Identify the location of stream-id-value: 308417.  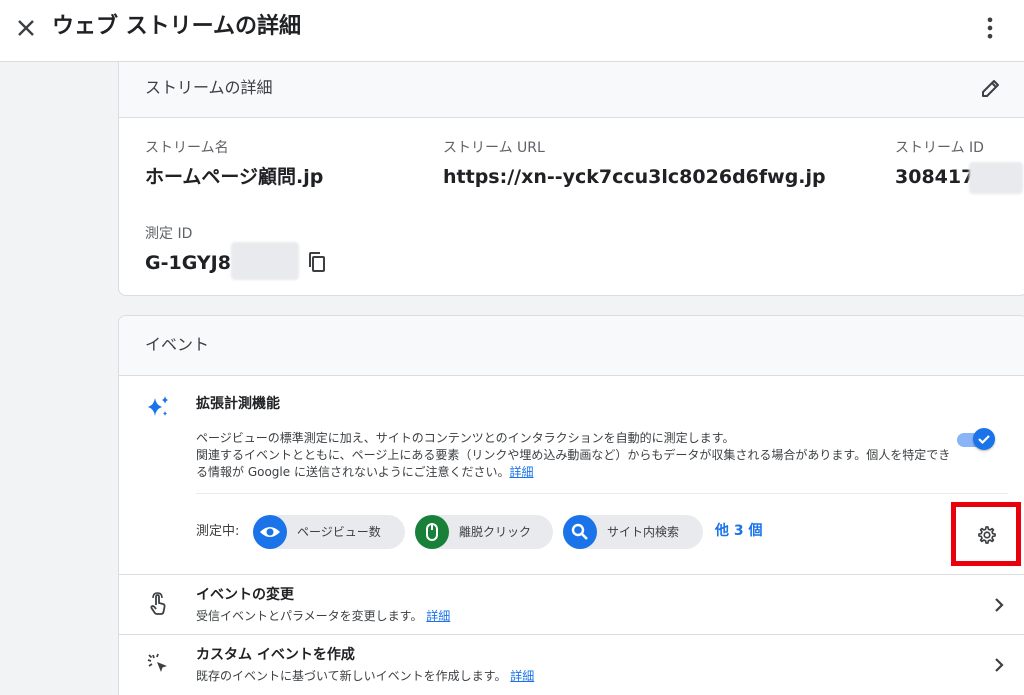
(935, 177).